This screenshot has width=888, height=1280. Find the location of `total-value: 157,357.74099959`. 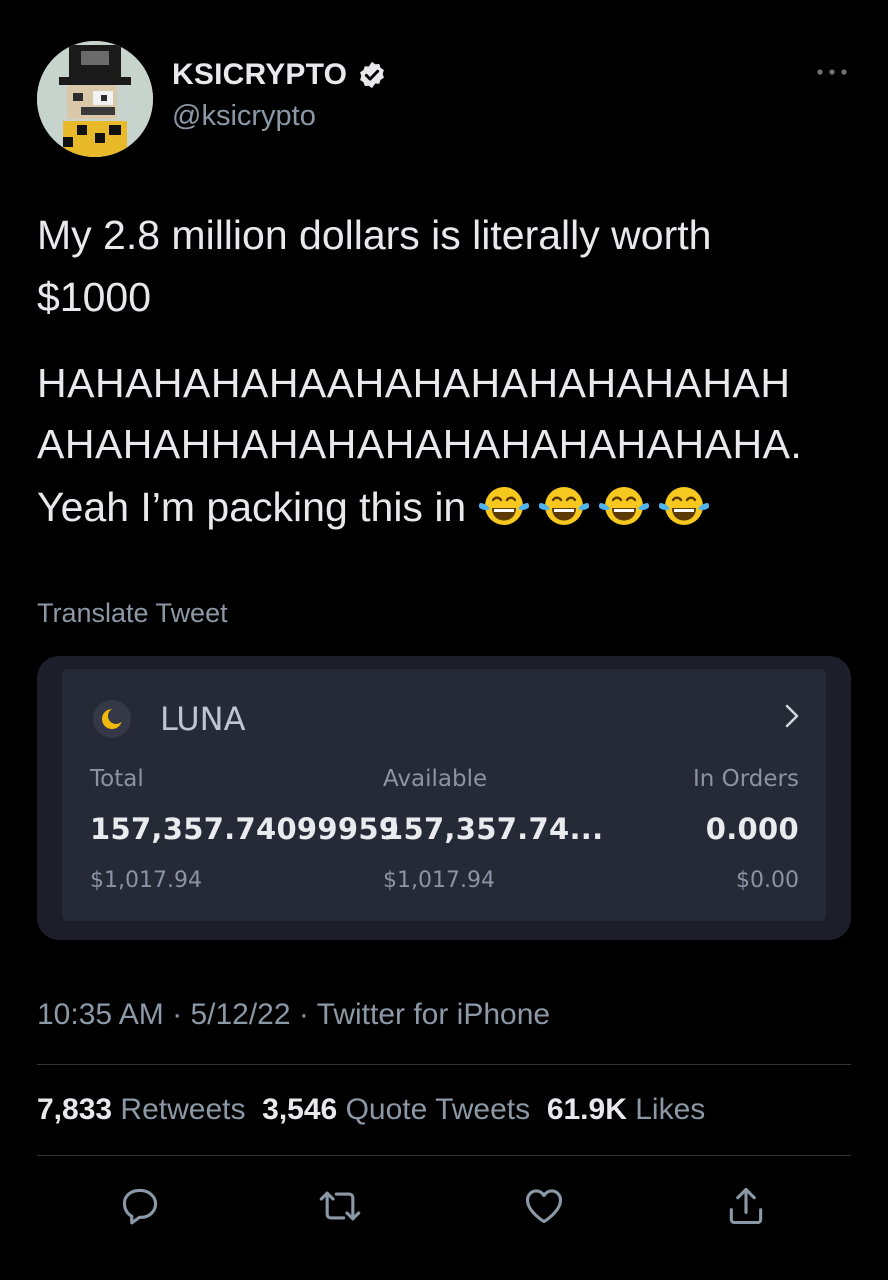

total-value: 157,357.74099959 is located at coordinates (245, 829).